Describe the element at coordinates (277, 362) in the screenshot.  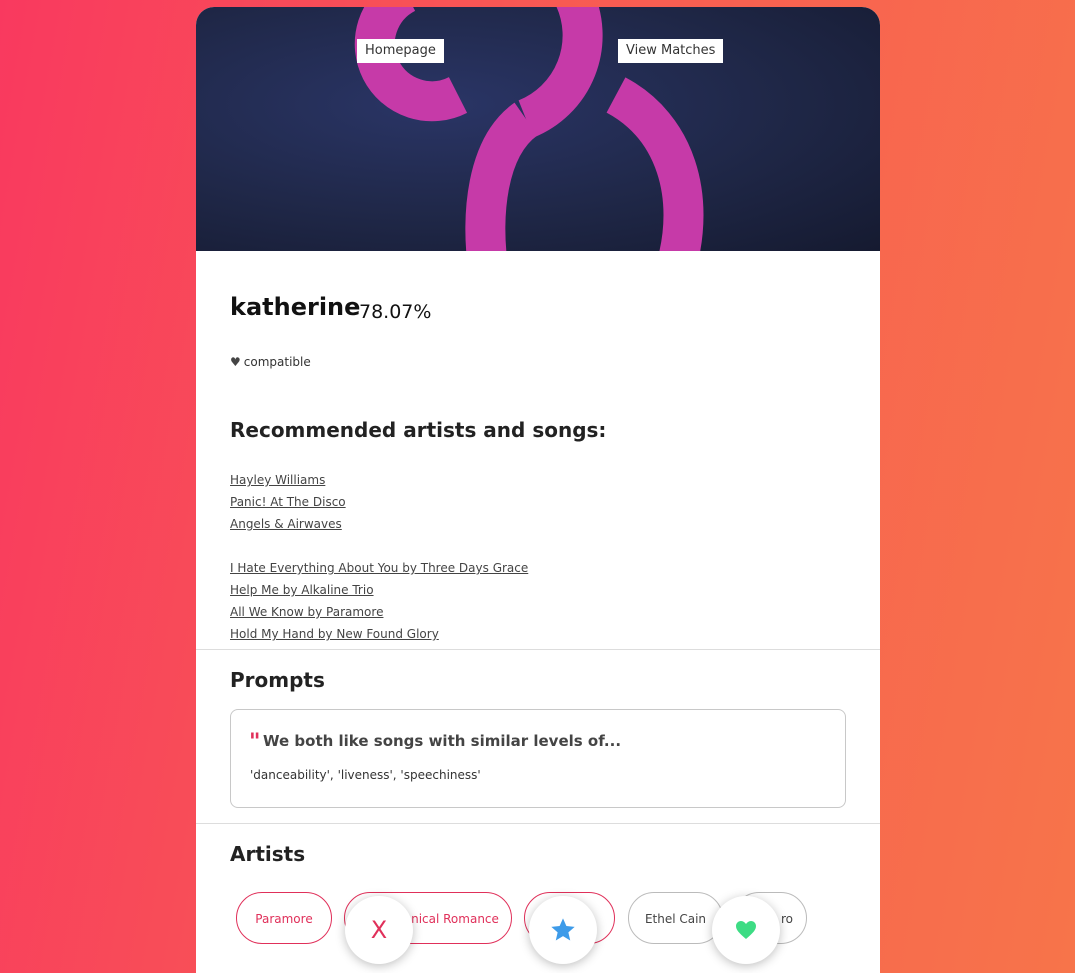
I see `compatibility-text: compatible` at that location.